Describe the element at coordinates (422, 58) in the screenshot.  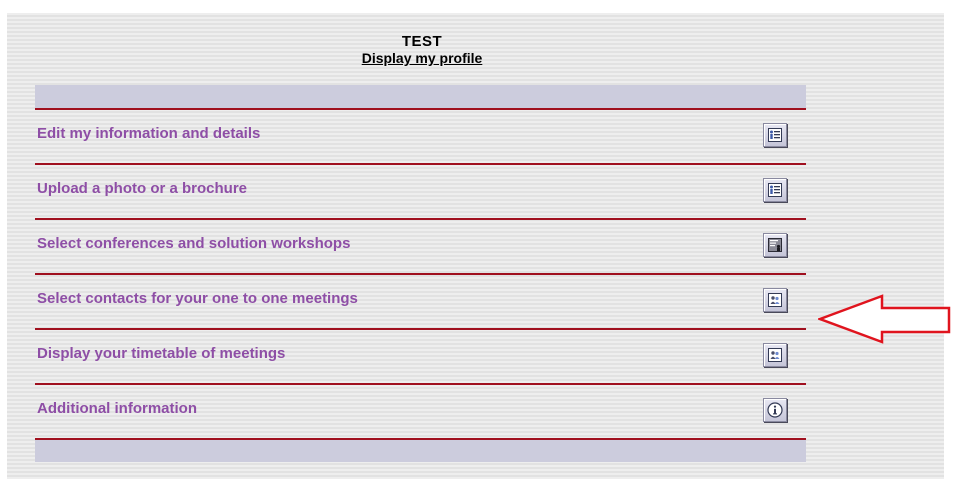
I see `display-profile-link: Display my profile` at that location.